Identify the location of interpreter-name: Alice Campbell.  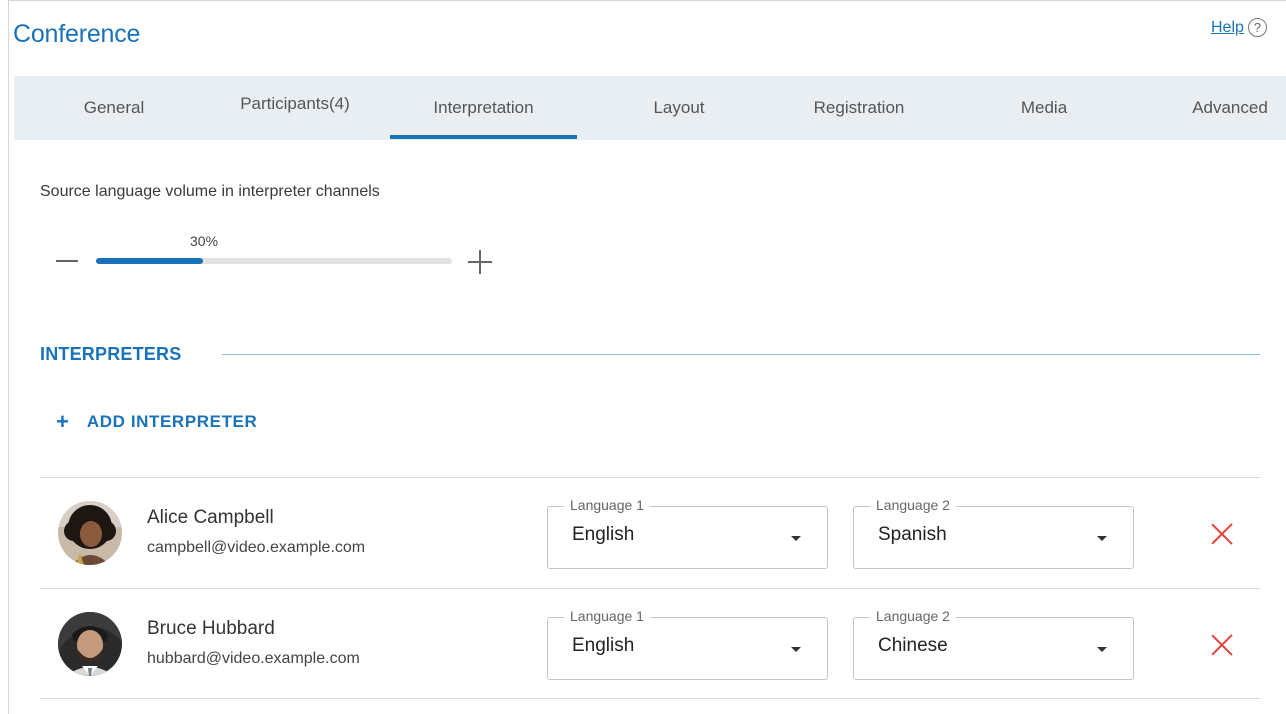
(210, 517).